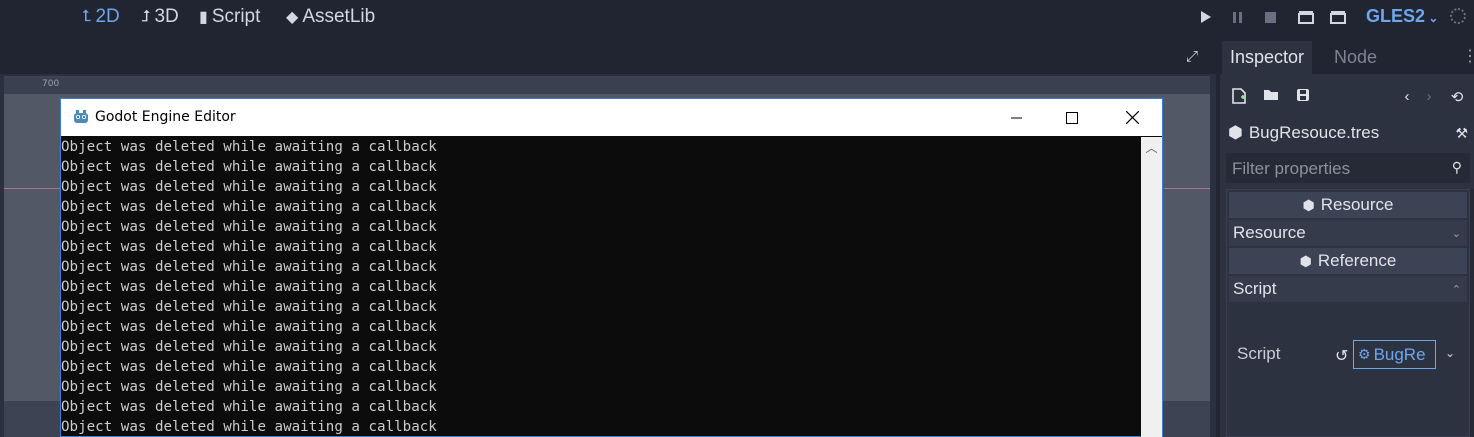 The width and height of the screenshot is (1474, 437). I want to click on x-axis-line-right, so click(1187, 188).